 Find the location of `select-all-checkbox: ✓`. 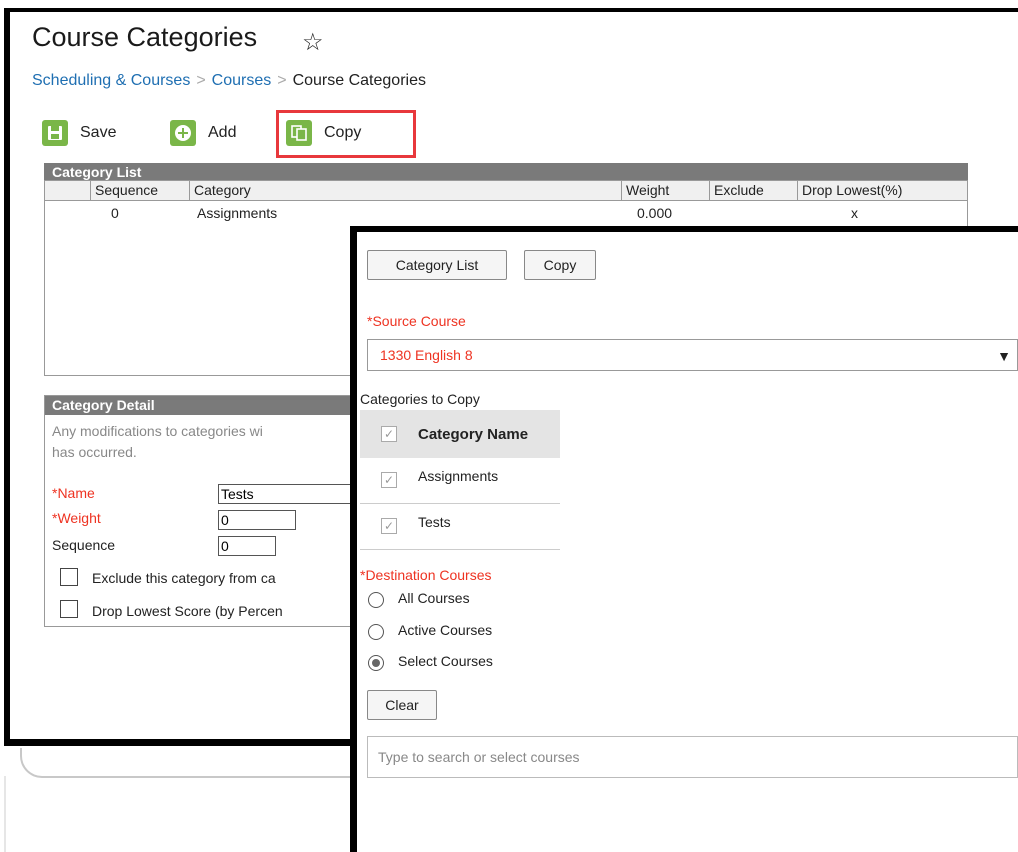

select-all-checkbox: ✓ is located at coordinates (389, 434).